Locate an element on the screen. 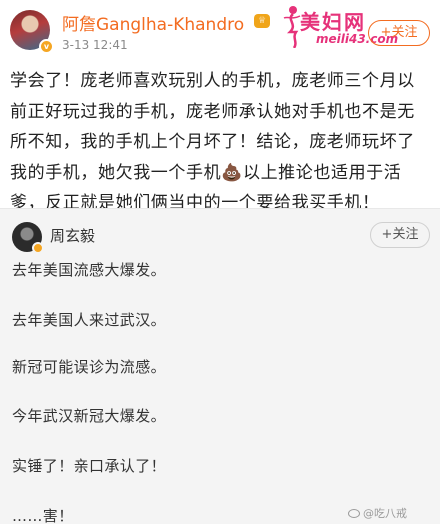  avatar: v is located at coordinates (32, 32).